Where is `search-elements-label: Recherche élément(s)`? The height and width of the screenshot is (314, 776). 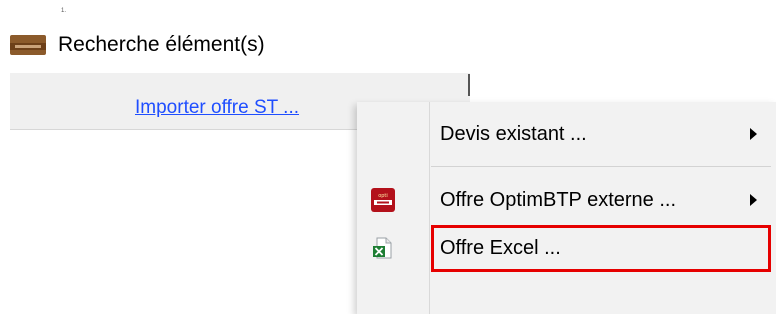 search-elements-label: Recherche élément(s) is located at coordinates (161, 44).